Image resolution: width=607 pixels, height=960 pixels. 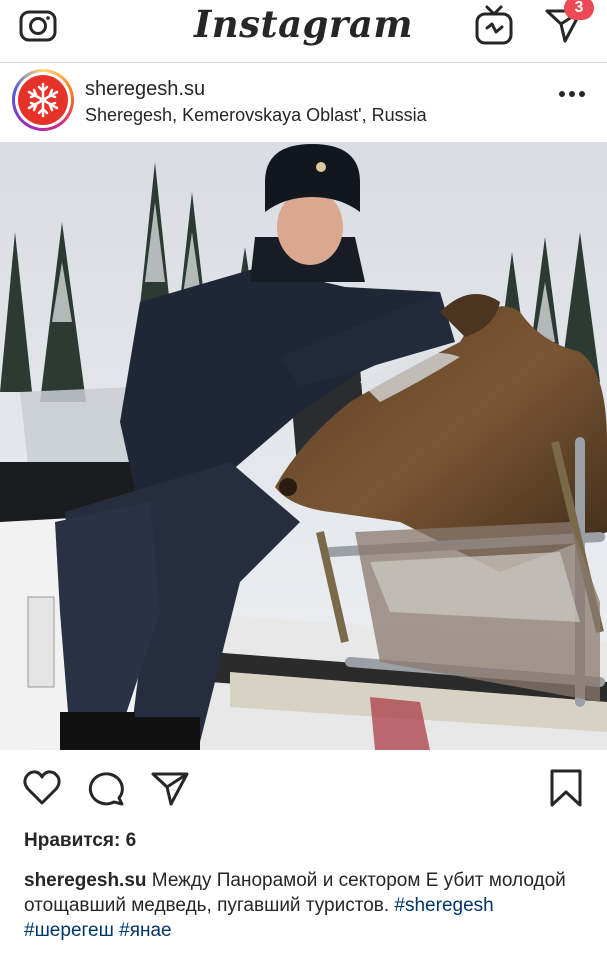 What do you see at coordinates (170, 788) in the screenshot?
I see `share-icon` at bounding box center [170, 788].